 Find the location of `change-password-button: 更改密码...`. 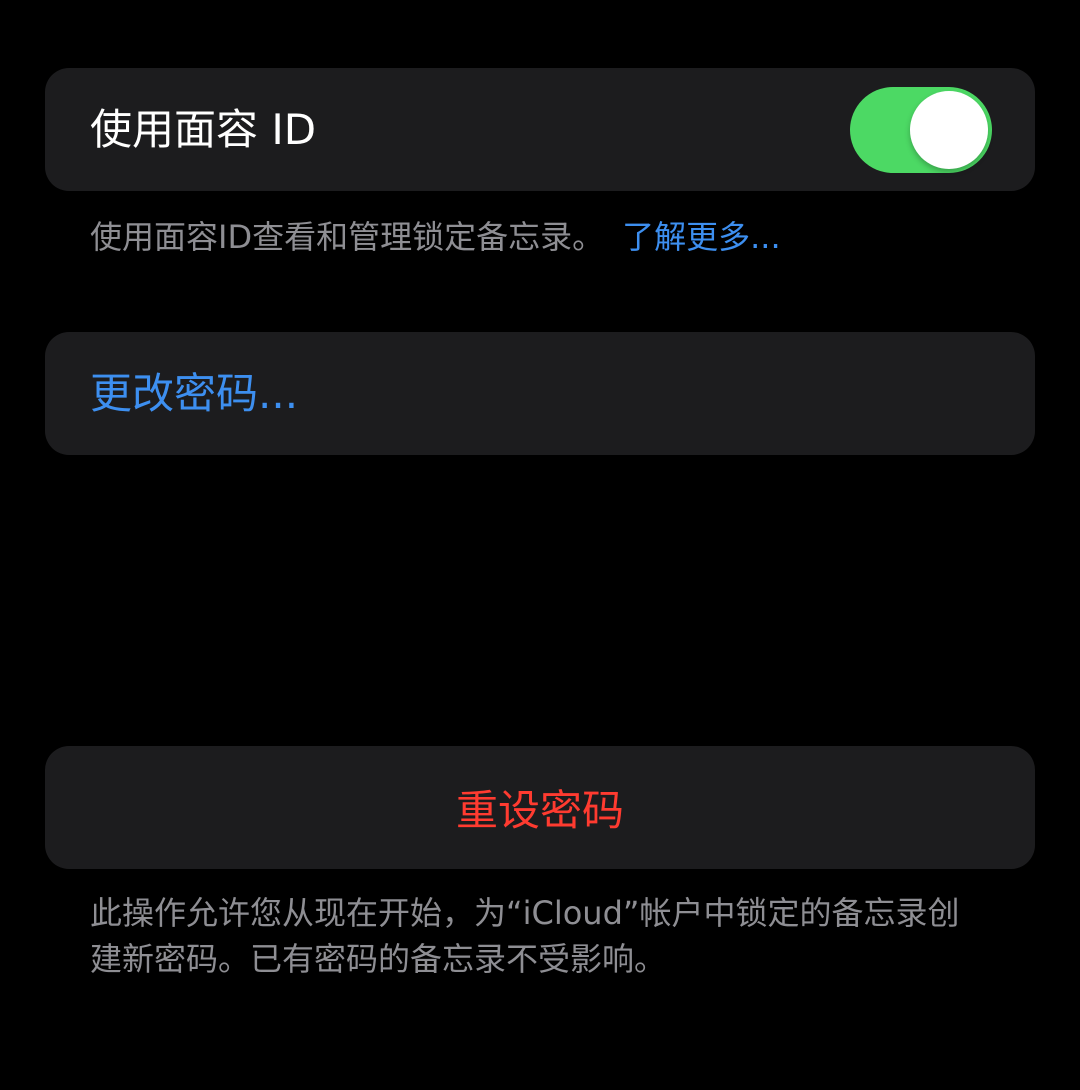

change-password-button: 更改密码... is located at coordinates (540, 393).